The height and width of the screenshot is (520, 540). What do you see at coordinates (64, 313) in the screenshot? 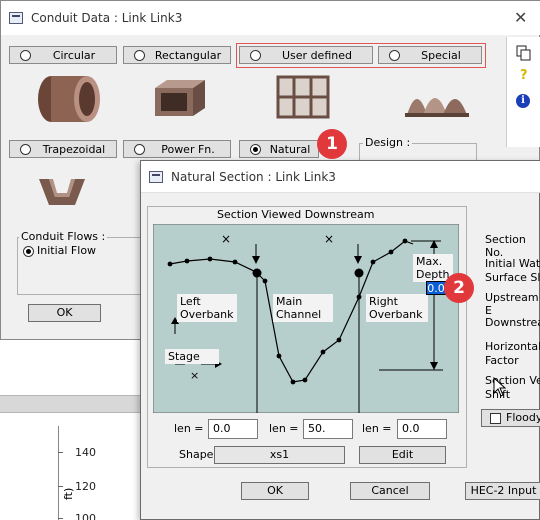
I see `conduit-ok-button: OK` at bounding box center [64, 313].